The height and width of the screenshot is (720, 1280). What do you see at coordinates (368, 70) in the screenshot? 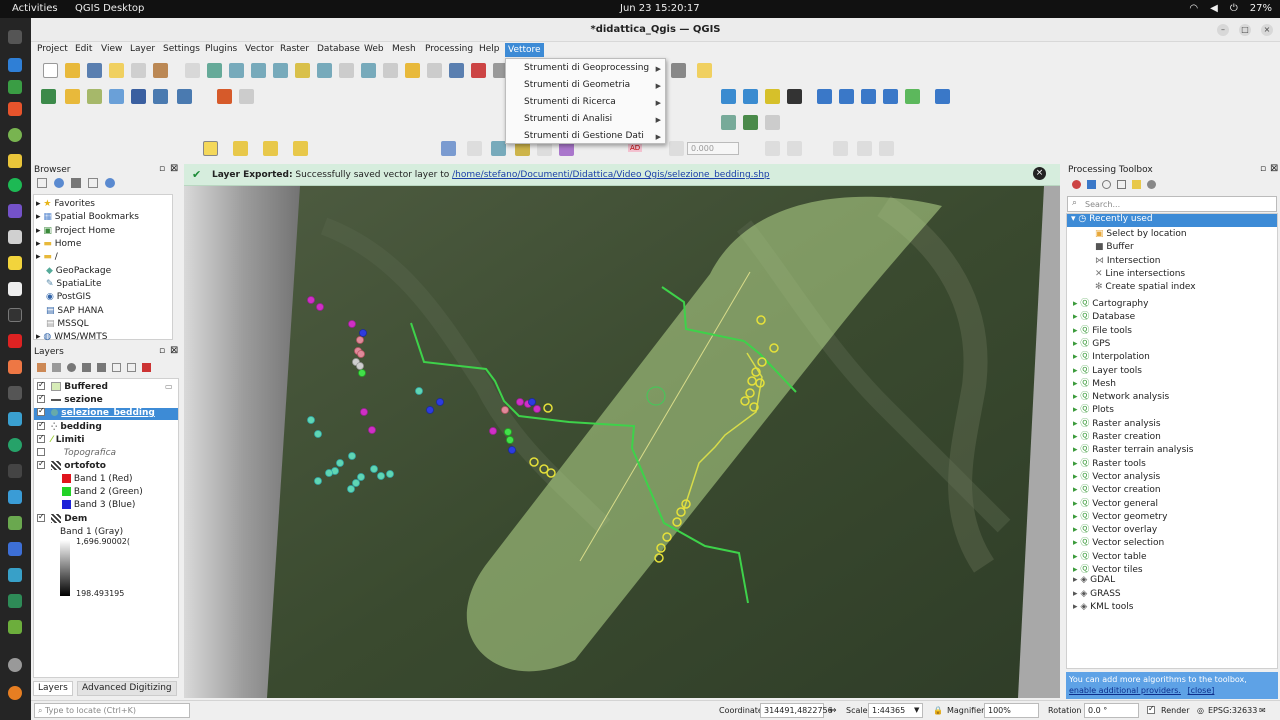
I see `zoom-last-icon` at bounding box center [368, 70].